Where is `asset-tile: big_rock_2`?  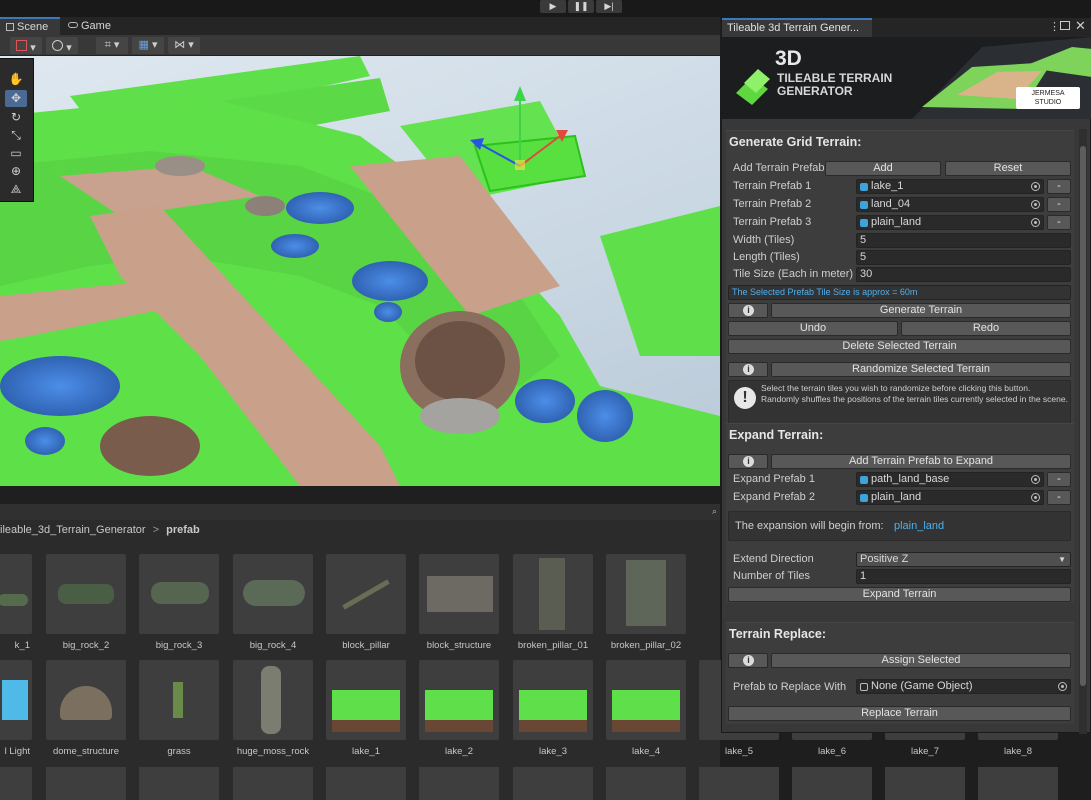 asset-tile: big_rock_2 is located at coordinates (86, 602).